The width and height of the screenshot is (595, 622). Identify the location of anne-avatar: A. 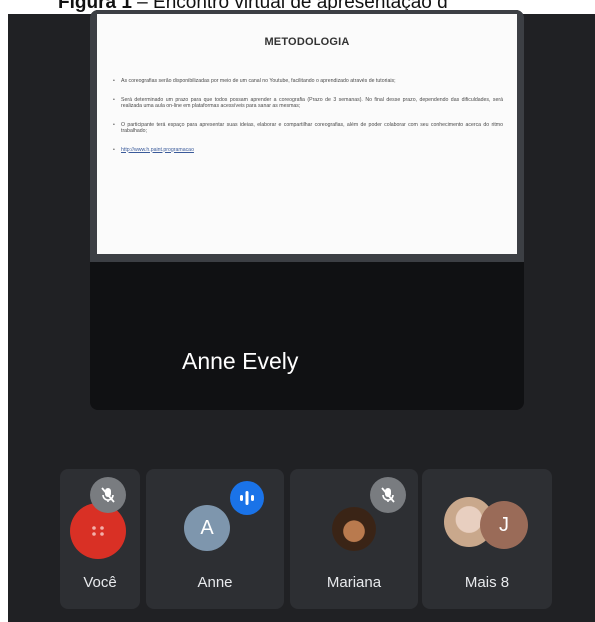
(207, 528).